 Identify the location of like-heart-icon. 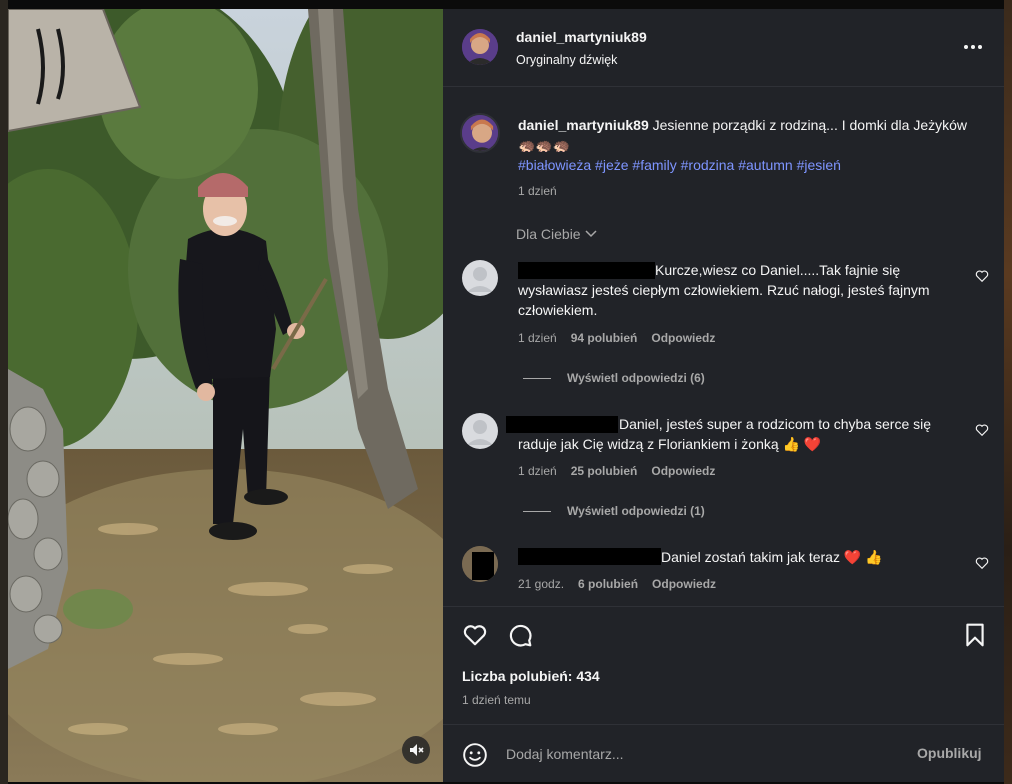
(475, 635).